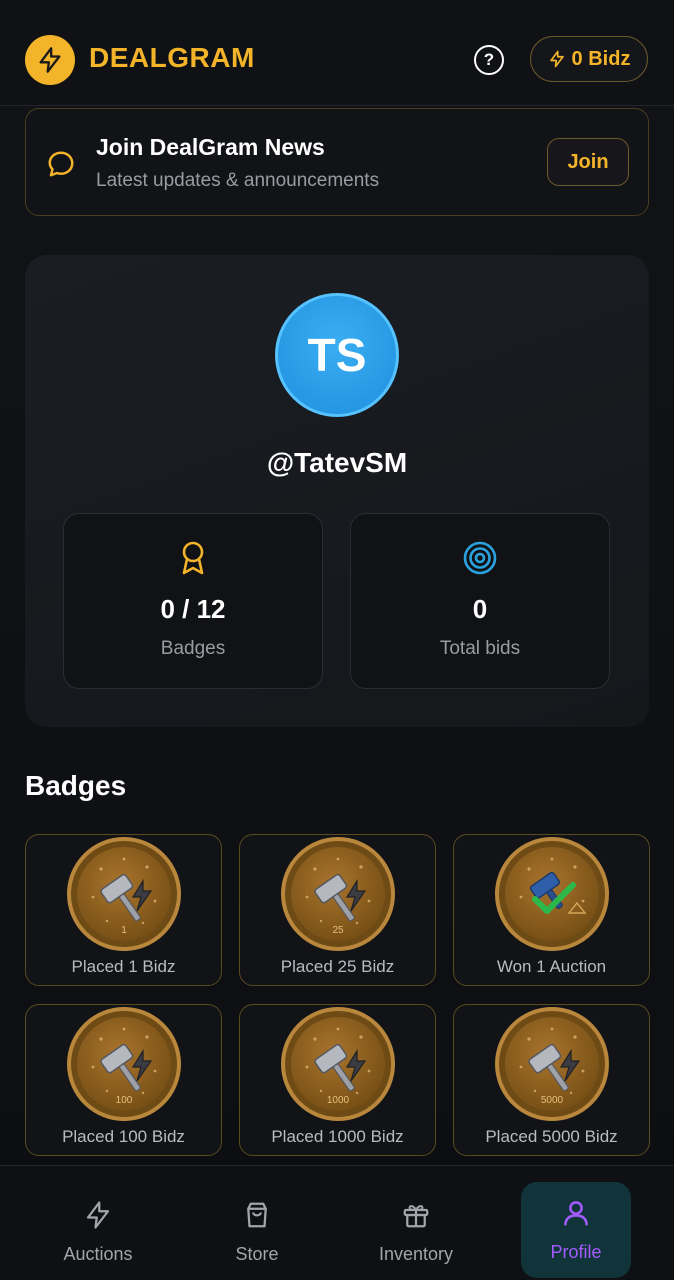 The height and width of the screenshot is (1280, 674). What do you see at coordinates (123, 966) in the screenshot?
I see `badge-label: Placed 1 Bidz` at bounding box center [123, 966].